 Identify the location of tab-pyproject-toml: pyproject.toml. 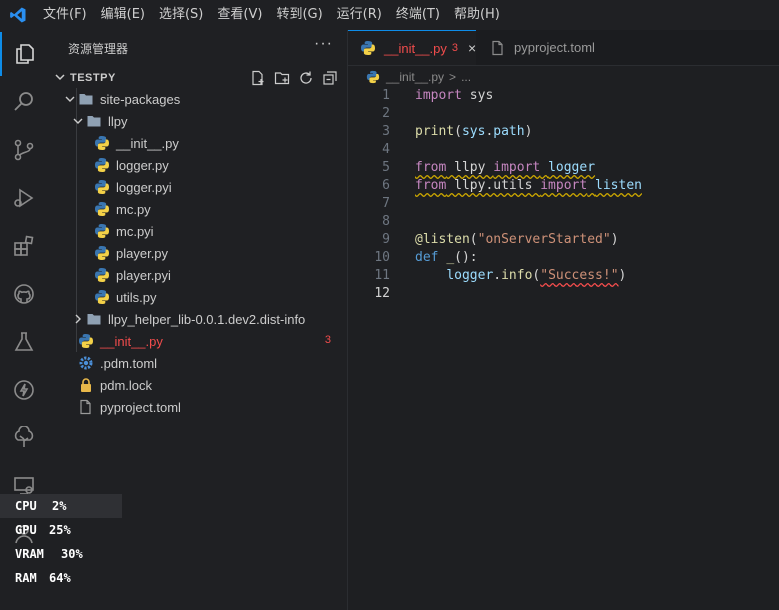
(555, 47).